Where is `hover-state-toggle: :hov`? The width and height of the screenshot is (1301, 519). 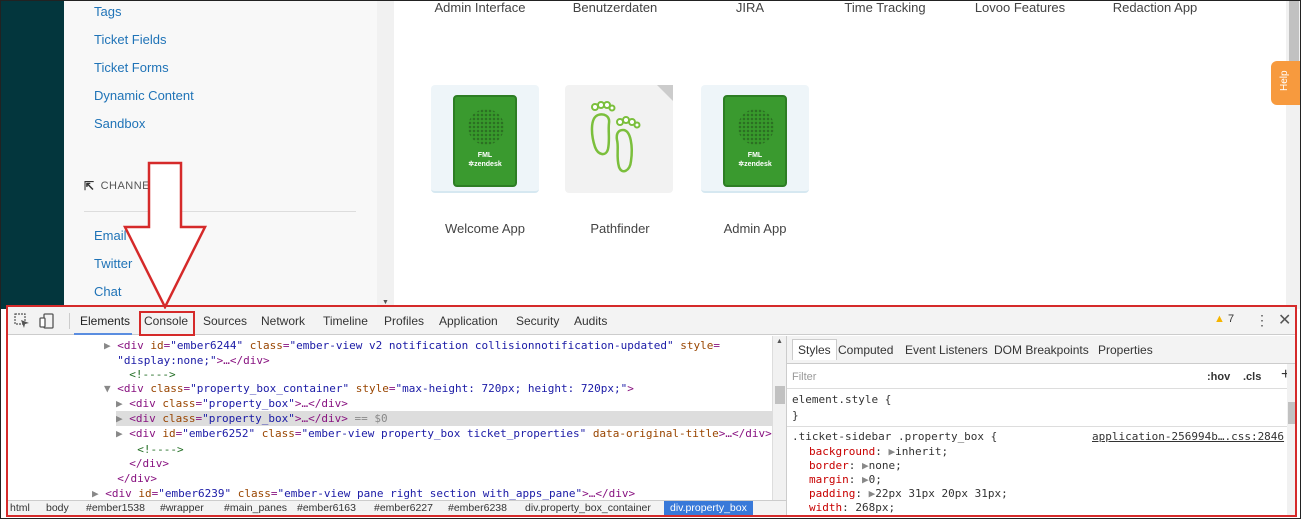
hover-state-toggle: :hov is located at coordinates (1218, 377).